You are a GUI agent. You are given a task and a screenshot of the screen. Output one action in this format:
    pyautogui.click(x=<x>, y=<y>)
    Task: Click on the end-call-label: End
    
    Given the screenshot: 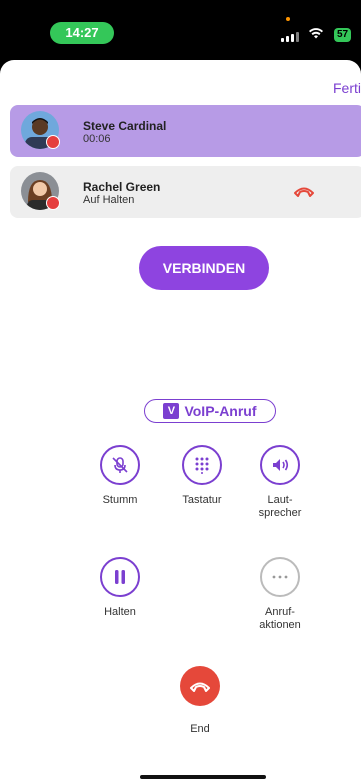 What is the action you would take?
    pyautogui.click(x=200, y=729)
    